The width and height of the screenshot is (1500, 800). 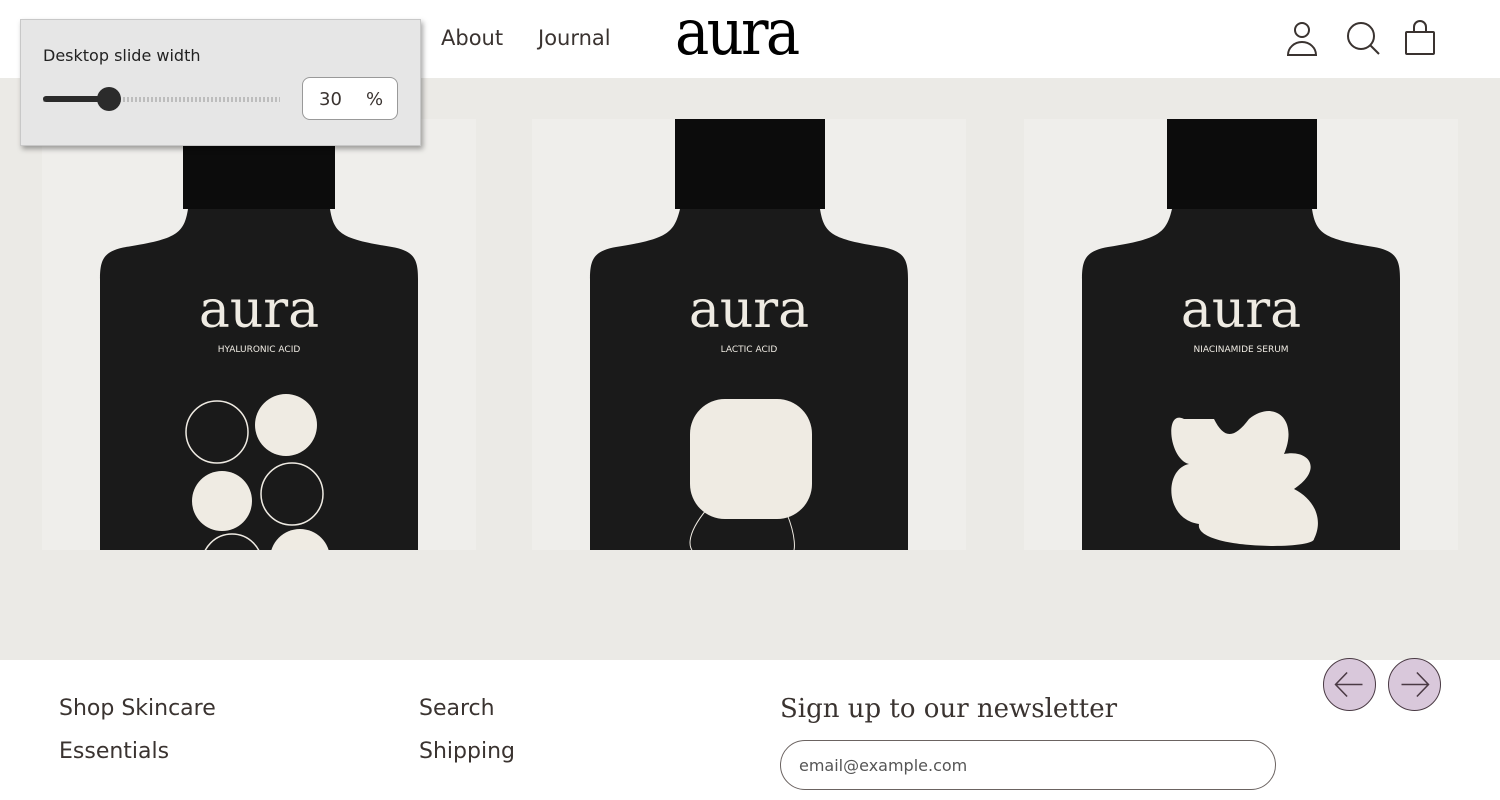 I want to click on slide-width-label: Desktop slide width, so click(x=122, y=55).